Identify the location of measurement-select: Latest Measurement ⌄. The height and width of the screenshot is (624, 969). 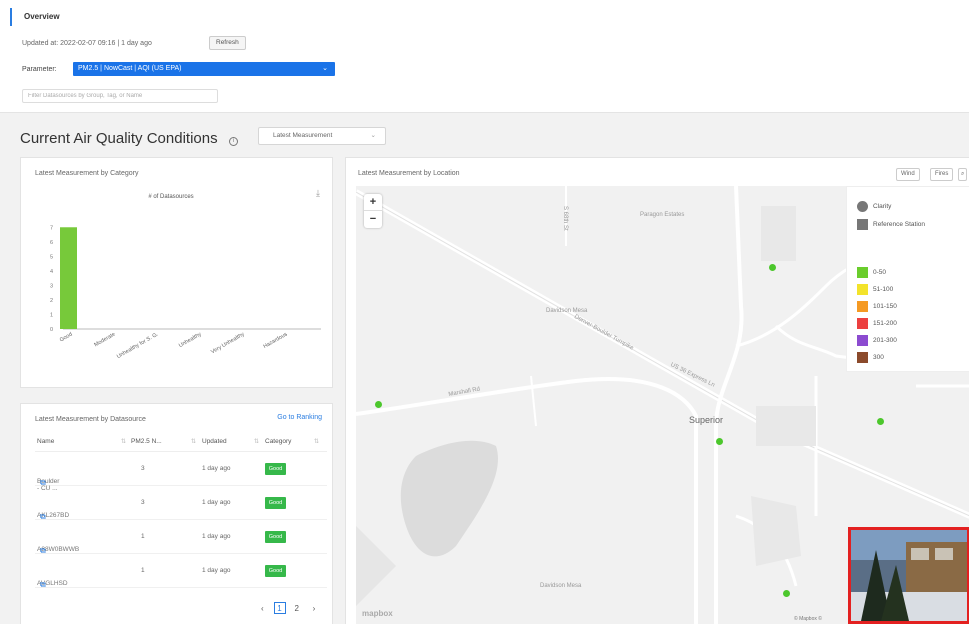
(322, 136).